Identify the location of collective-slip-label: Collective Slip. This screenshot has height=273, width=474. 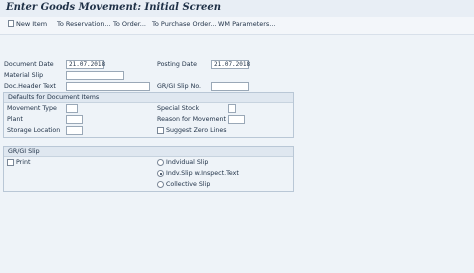
(188, 184).